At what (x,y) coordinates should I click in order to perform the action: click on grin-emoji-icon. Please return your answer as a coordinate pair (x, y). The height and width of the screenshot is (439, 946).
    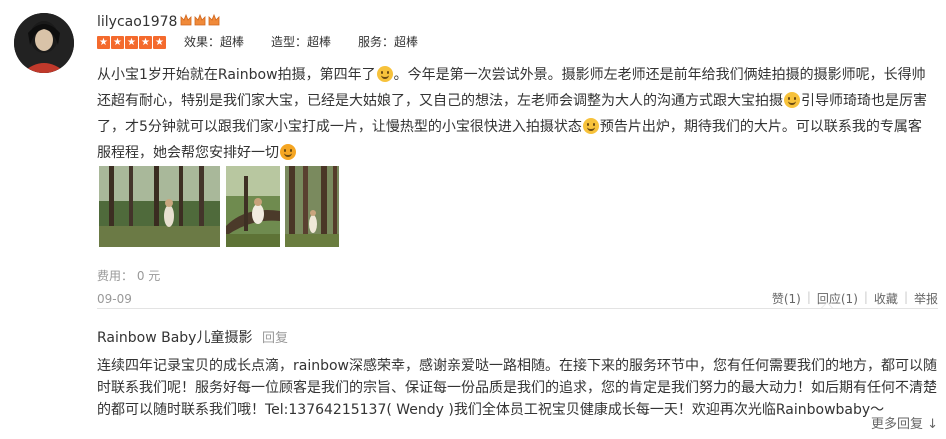
    Looking at the image, I should click on (590, 126).